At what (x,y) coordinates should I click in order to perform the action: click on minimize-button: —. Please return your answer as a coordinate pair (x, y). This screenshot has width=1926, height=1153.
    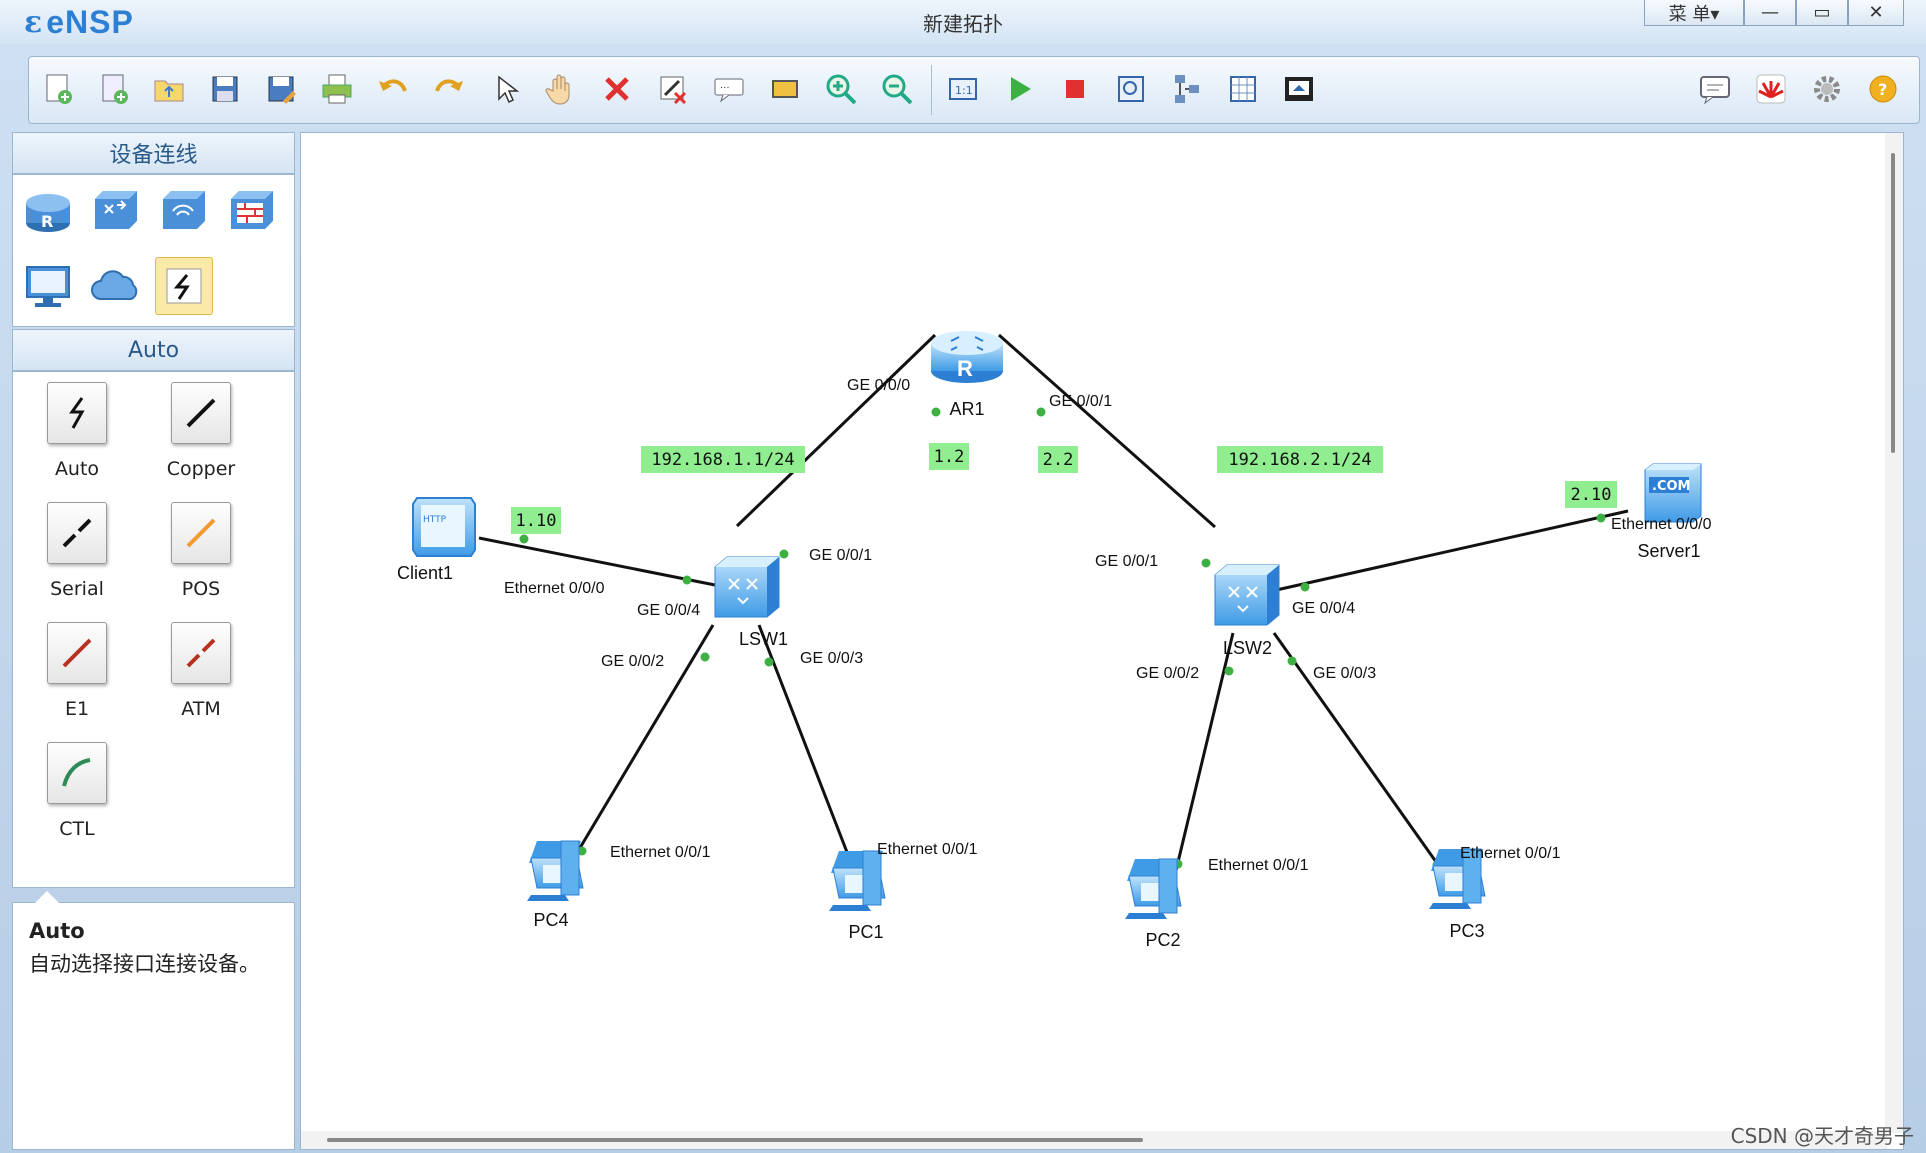
    Looking at the image, I should click on (1770, 13).